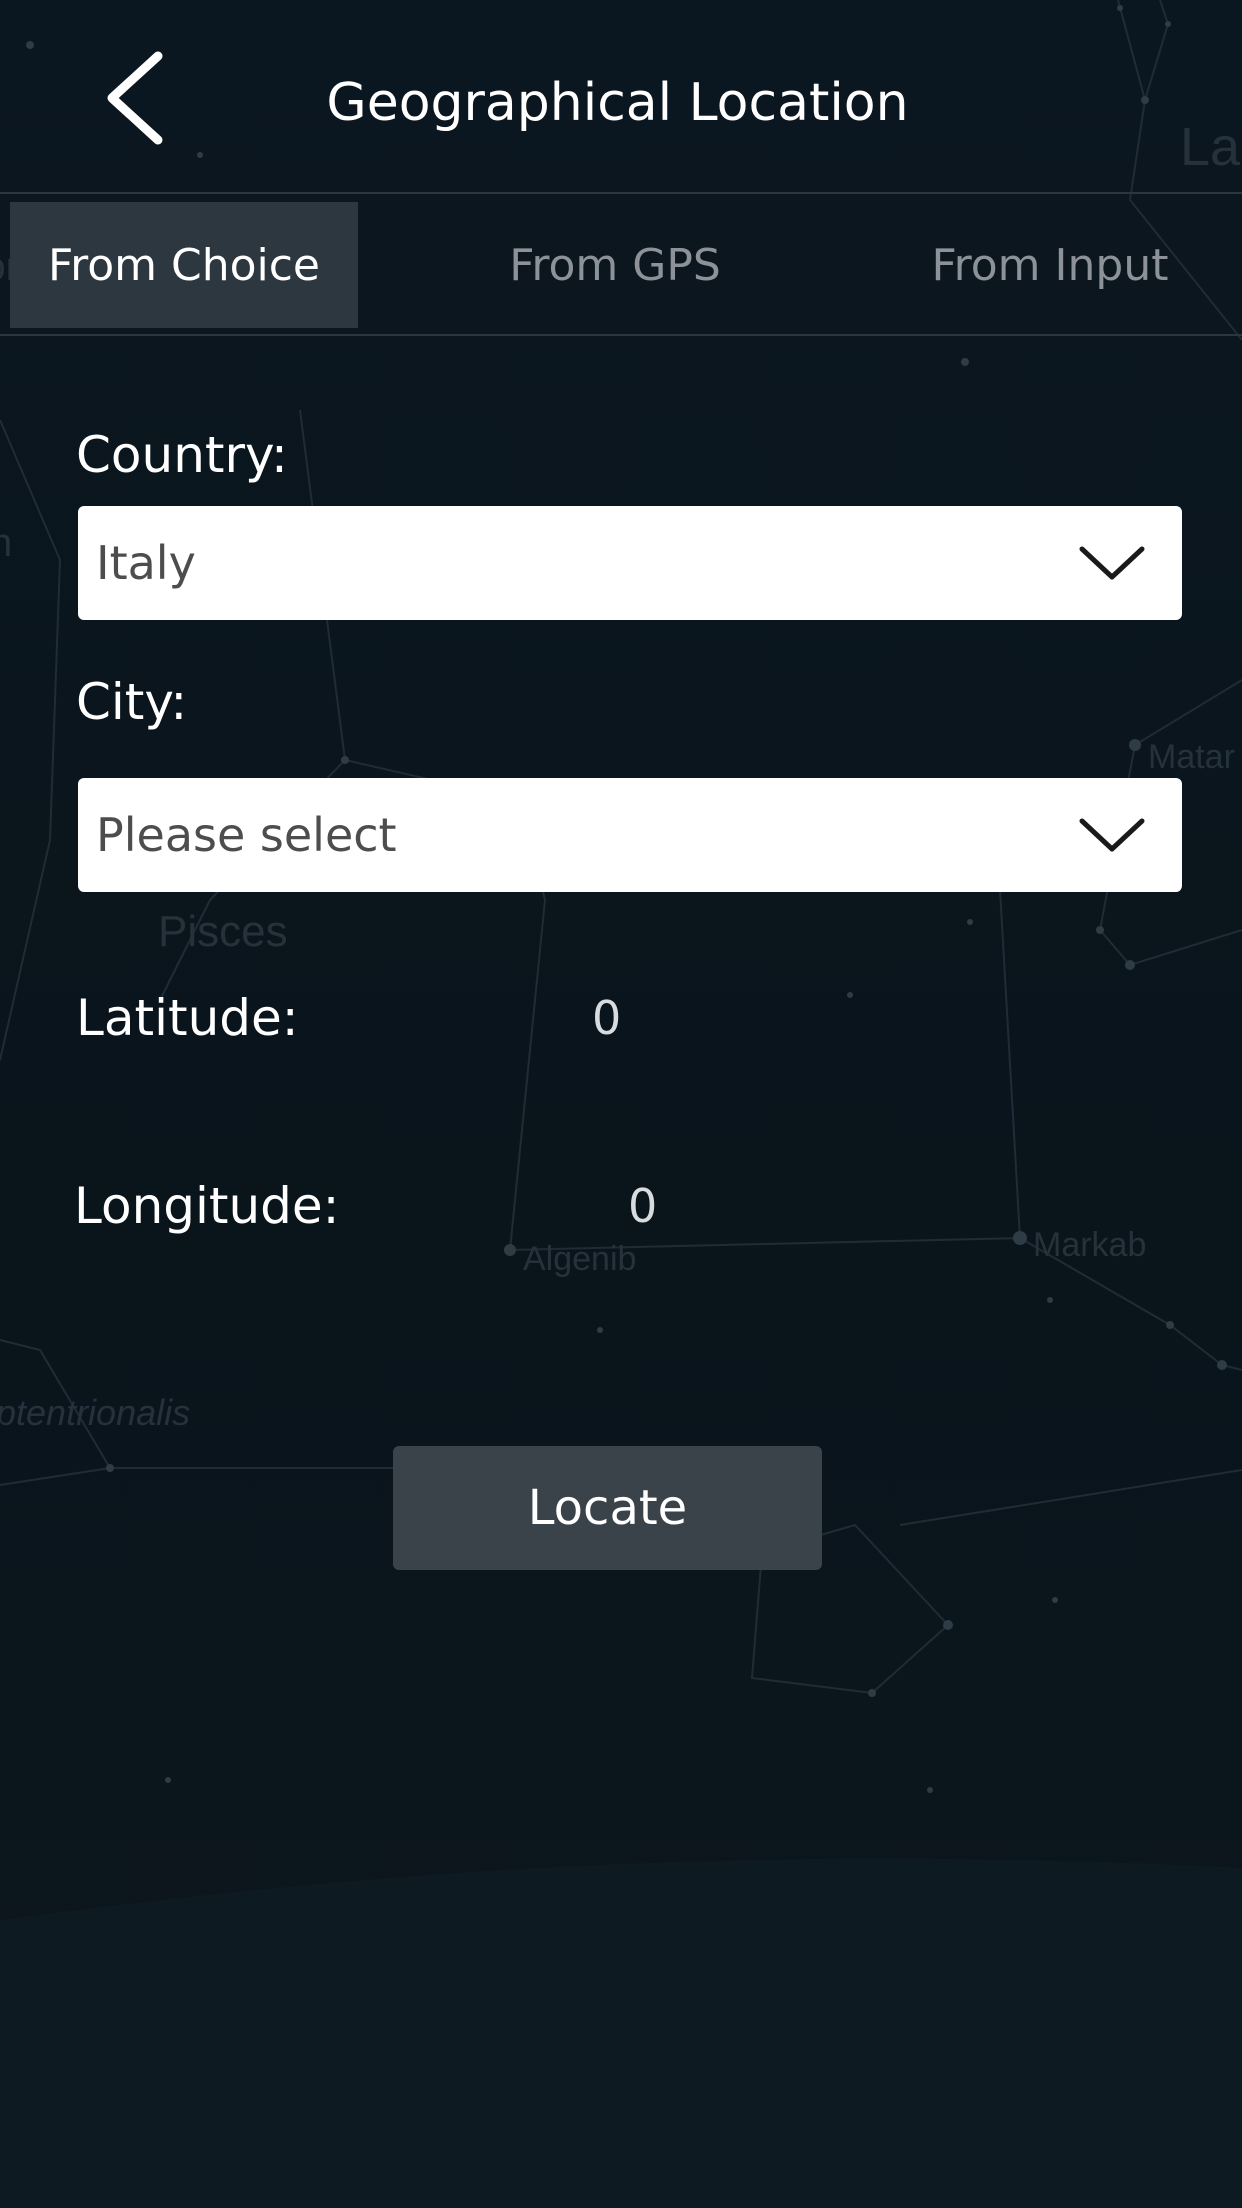 Image resolution: width=1242 pixels, height=2208 pixels. What do you see at coordinates (643, 1206) in the screenshot?
I see `longitude-value: 0` at bounding box center [643, 1206].